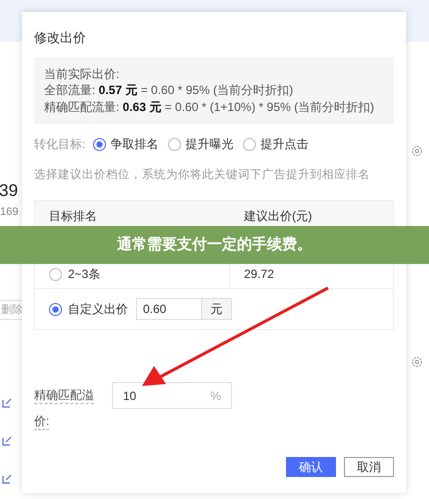  I want to click on column-header: 建议出价(元), so click(277, 217).